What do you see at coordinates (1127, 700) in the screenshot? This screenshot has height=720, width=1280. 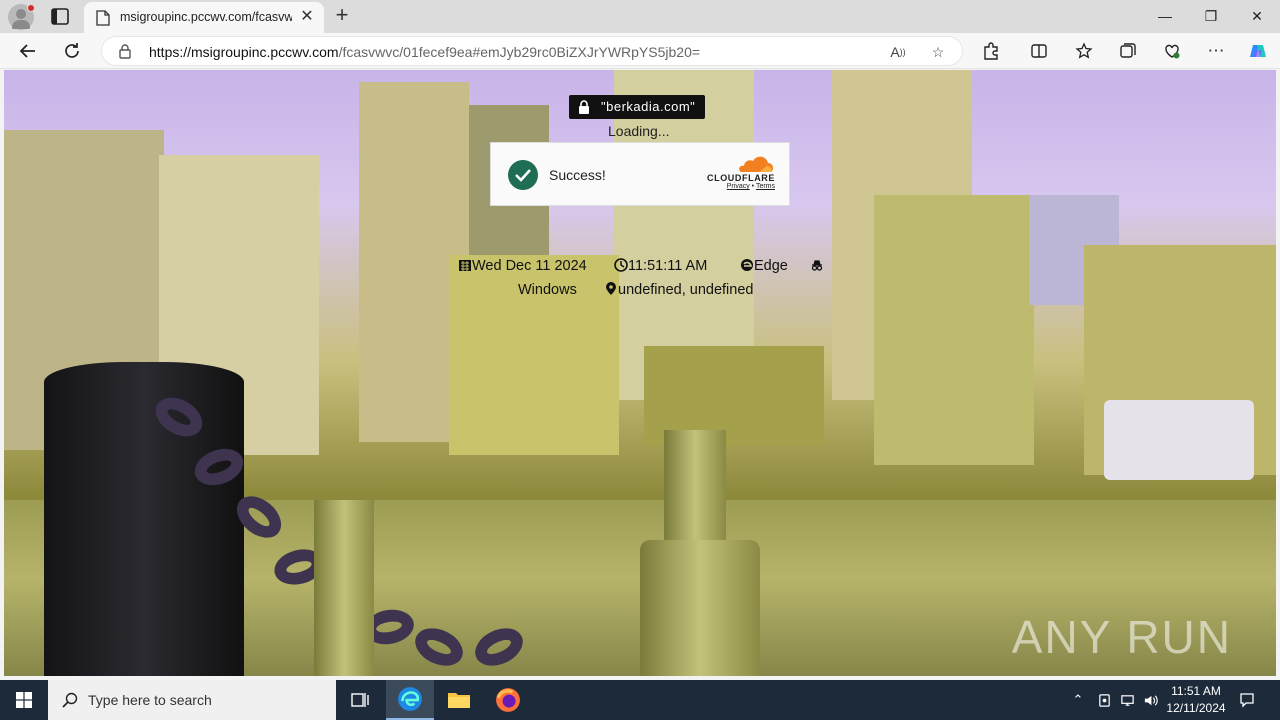 I see `network-icon` at bounding box center [1127, 700].